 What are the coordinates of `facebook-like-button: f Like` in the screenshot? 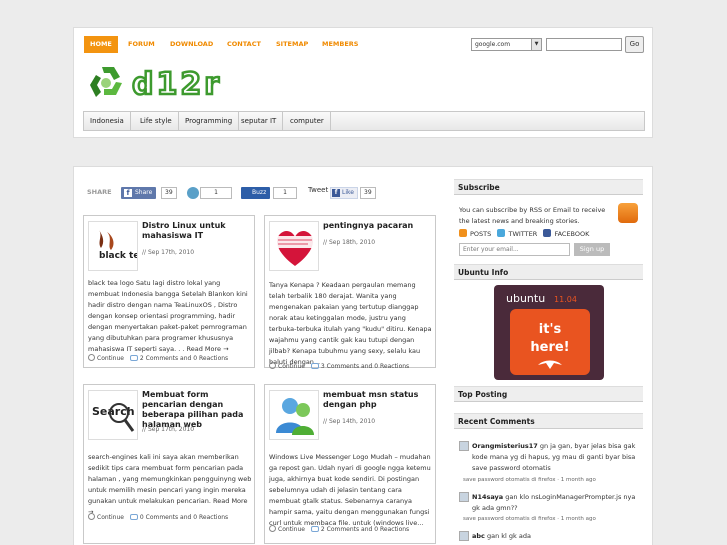 It's located at (344, 193).